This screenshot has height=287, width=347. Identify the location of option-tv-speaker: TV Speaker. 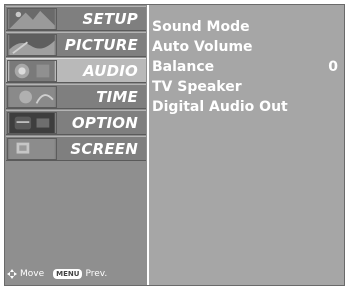
(247, 89).